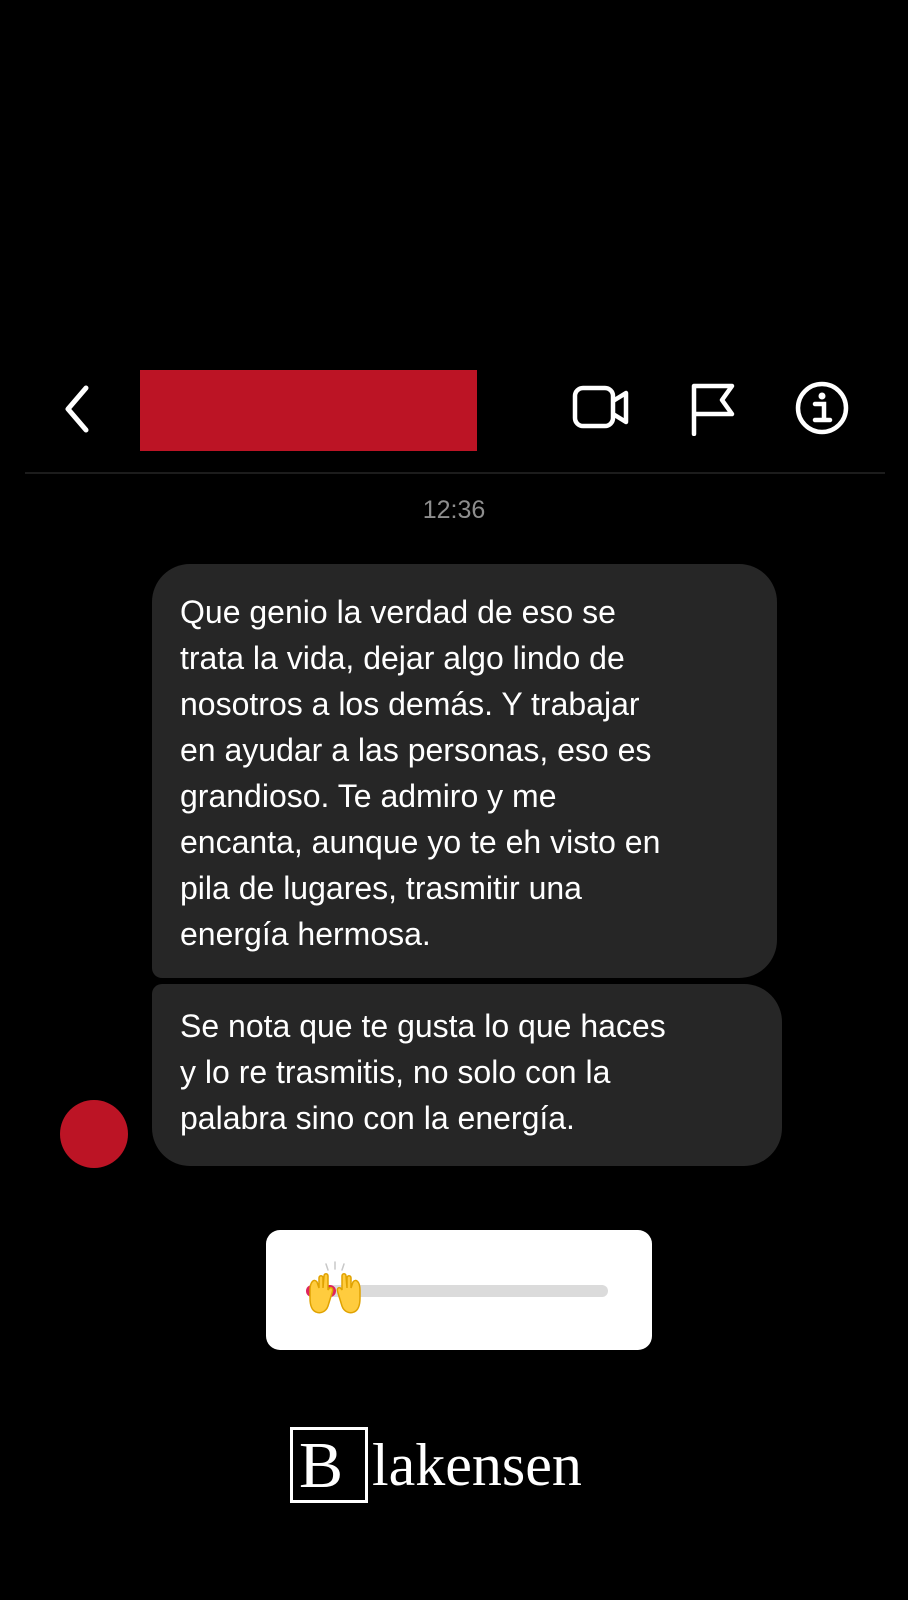 Image resolution: width=908 pixels, height=1600 pixels. I want to click on watermark-letter: B, so click(321, 1465).